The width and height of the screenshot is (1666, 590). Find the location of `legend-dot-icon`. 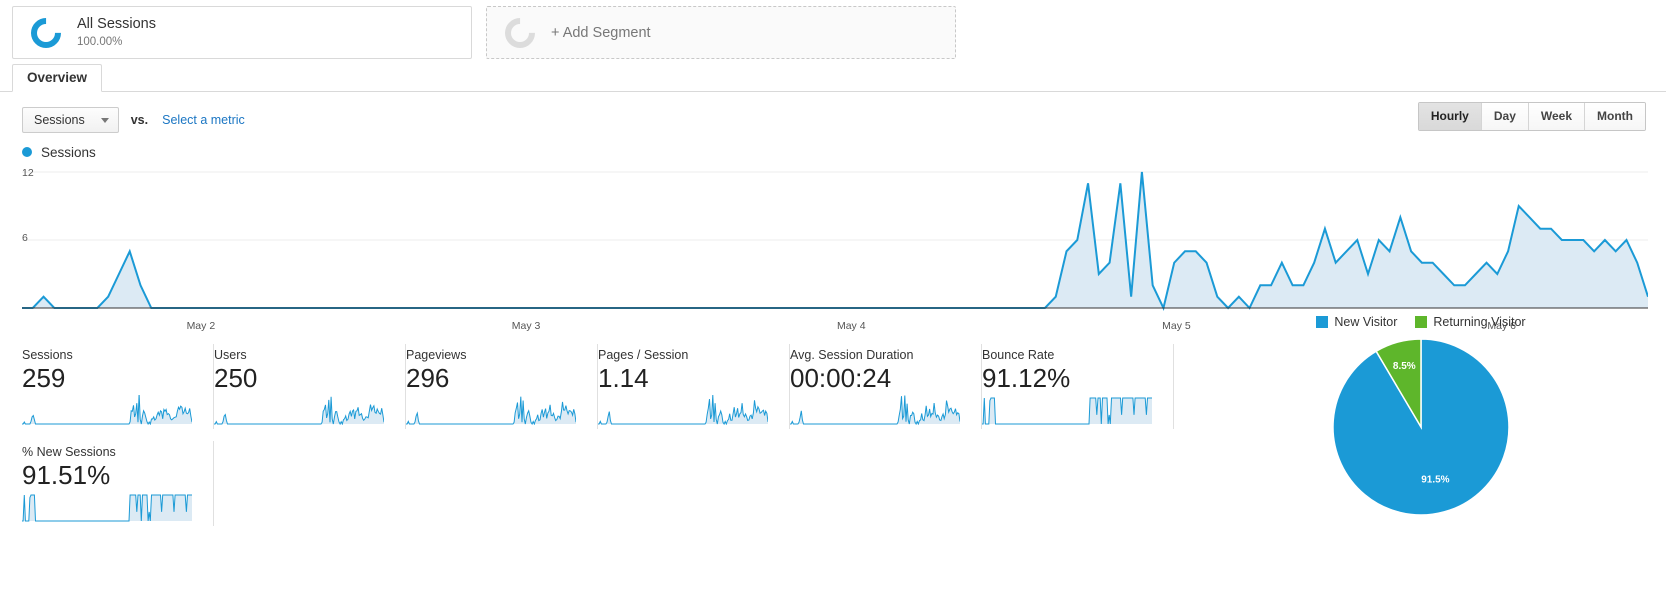

legend-dot-icon is located at coordinates (27, 152).